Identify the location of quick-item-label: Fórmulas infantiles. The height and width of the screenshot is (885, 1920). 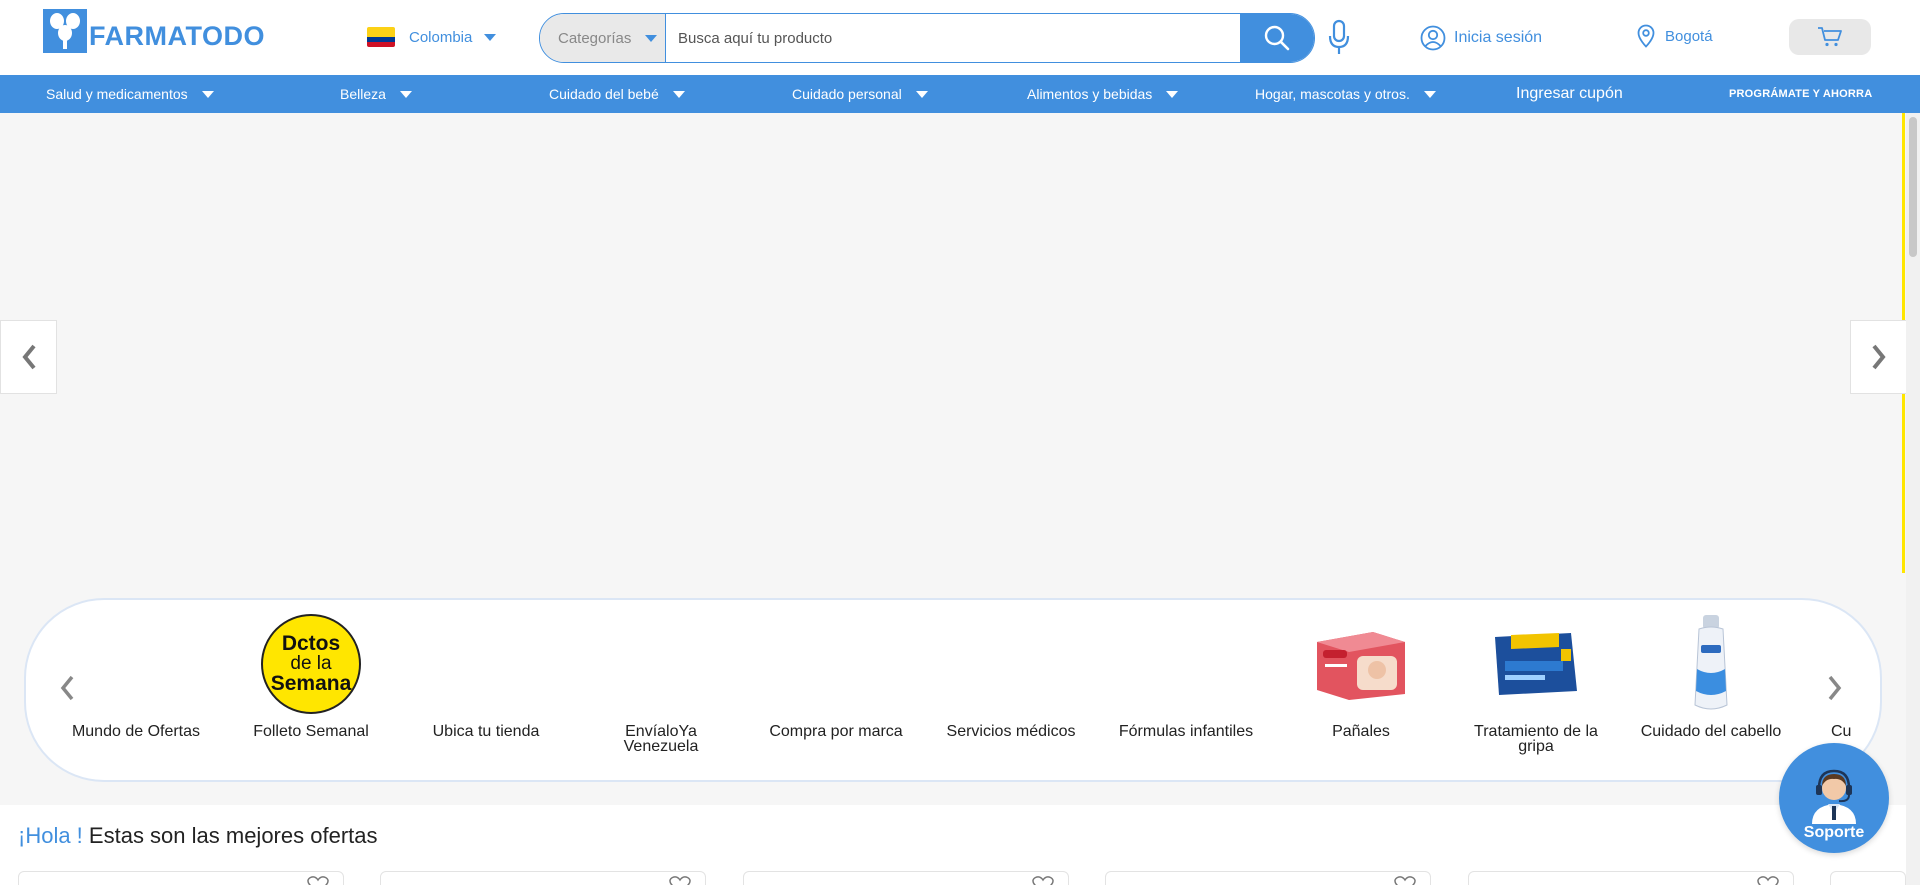
(1186, 731).